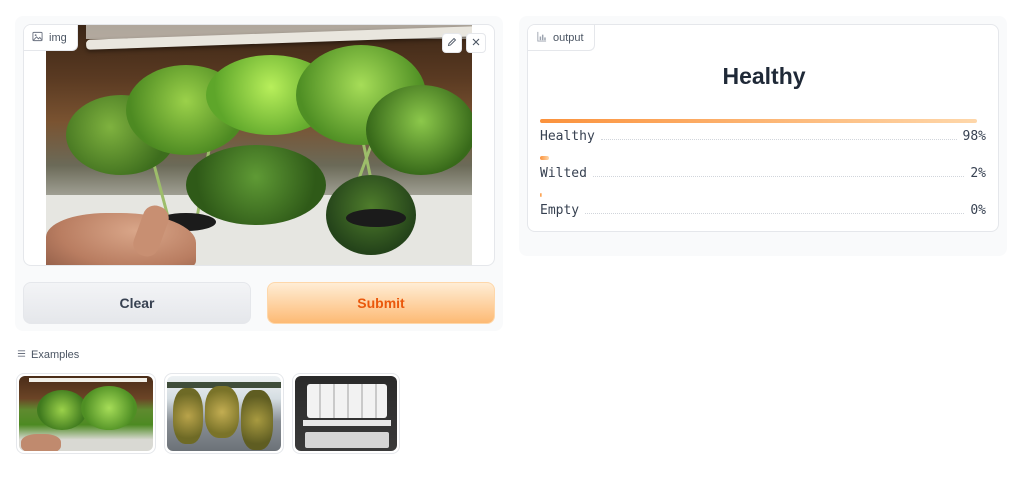 Image resolution: width=1020 pixels, height=499 pixels. I want to click on clear-button: Clear, so click(137, 303).